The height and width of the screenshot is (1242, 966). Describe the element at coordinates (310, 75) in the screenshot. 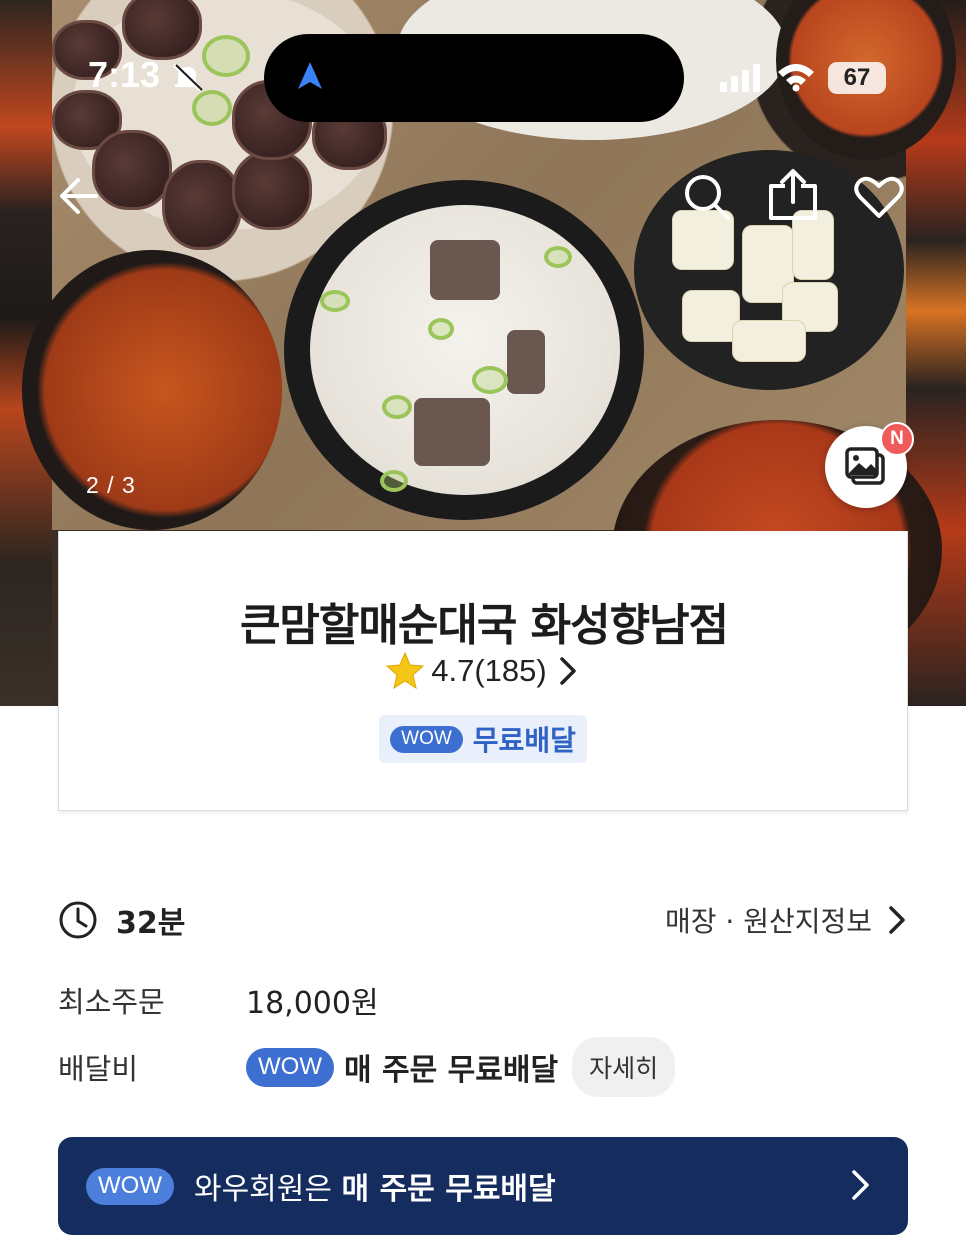

I see `navigation-arrow-icon` at that location.